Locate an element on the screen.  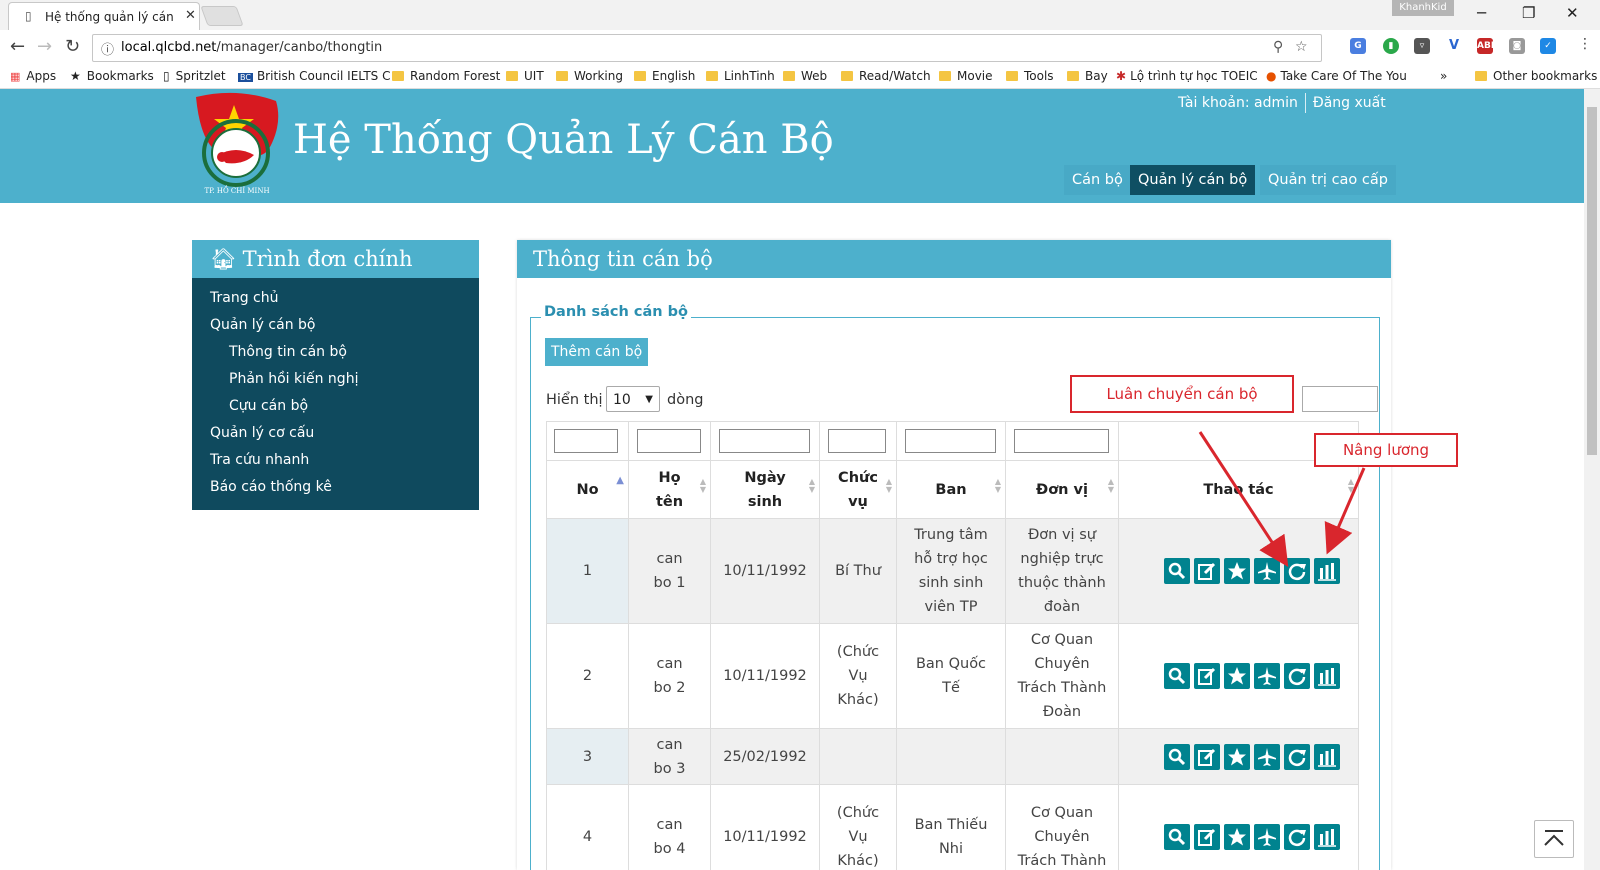
restore-icon: ❐ is located at coordinates (1528, 13).